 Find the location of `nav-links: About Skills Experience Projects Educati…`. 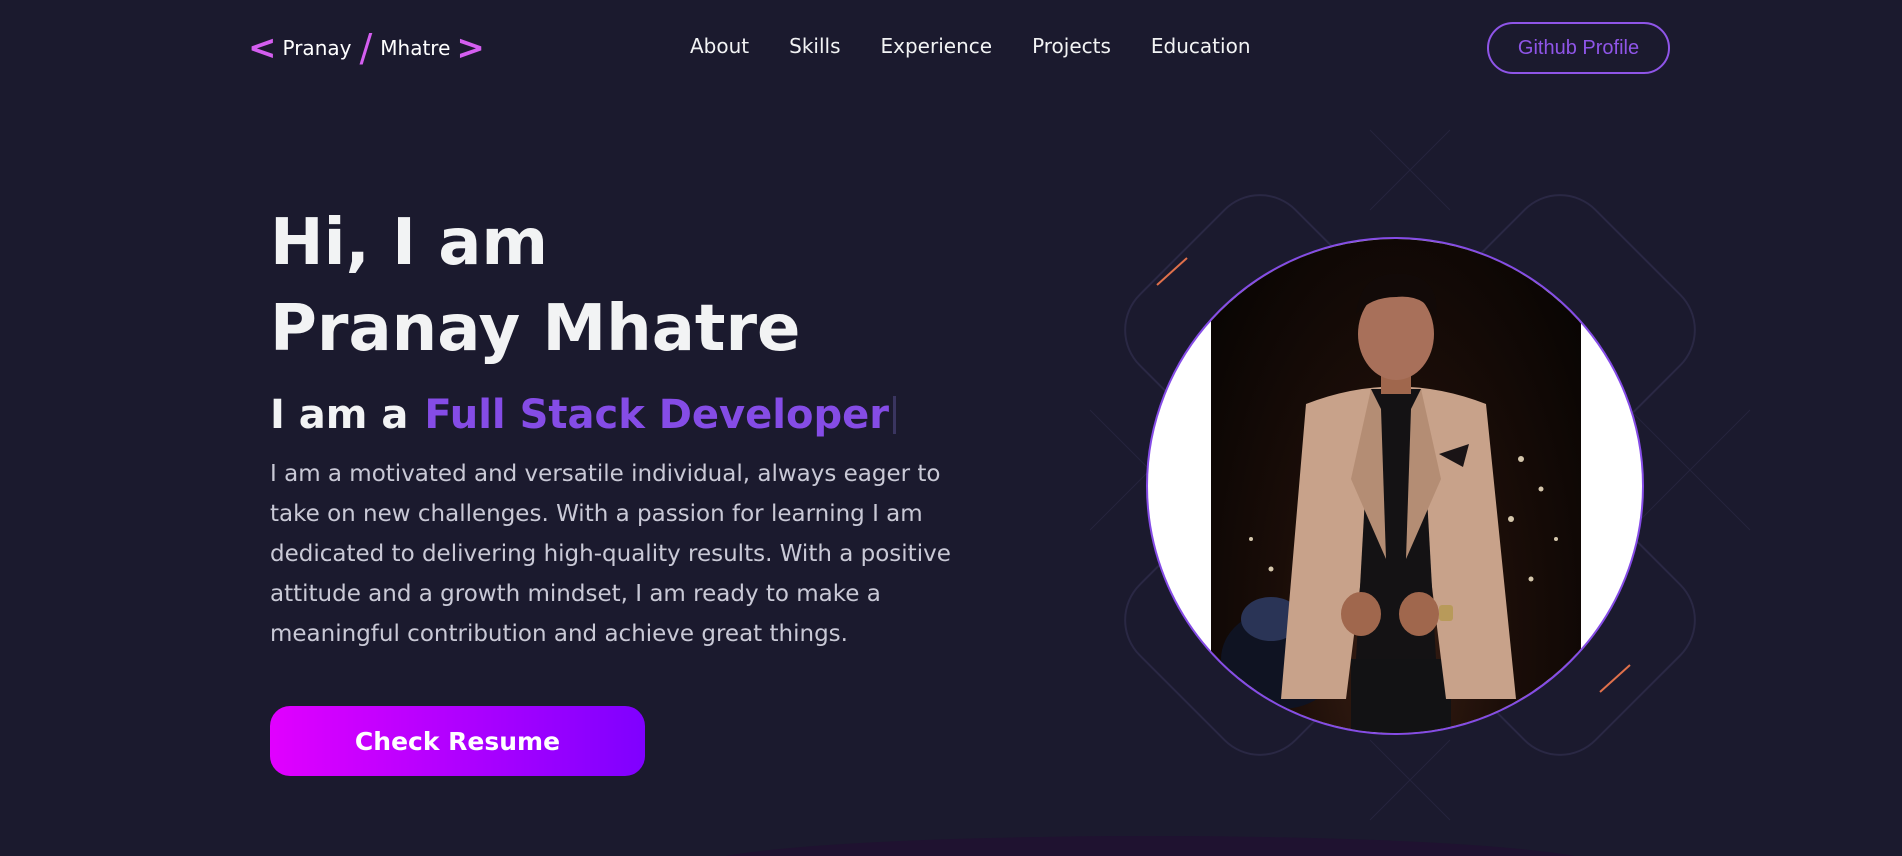

nav-links: About Skills Experience Projects Educati… is located at coordinates (970, 46).